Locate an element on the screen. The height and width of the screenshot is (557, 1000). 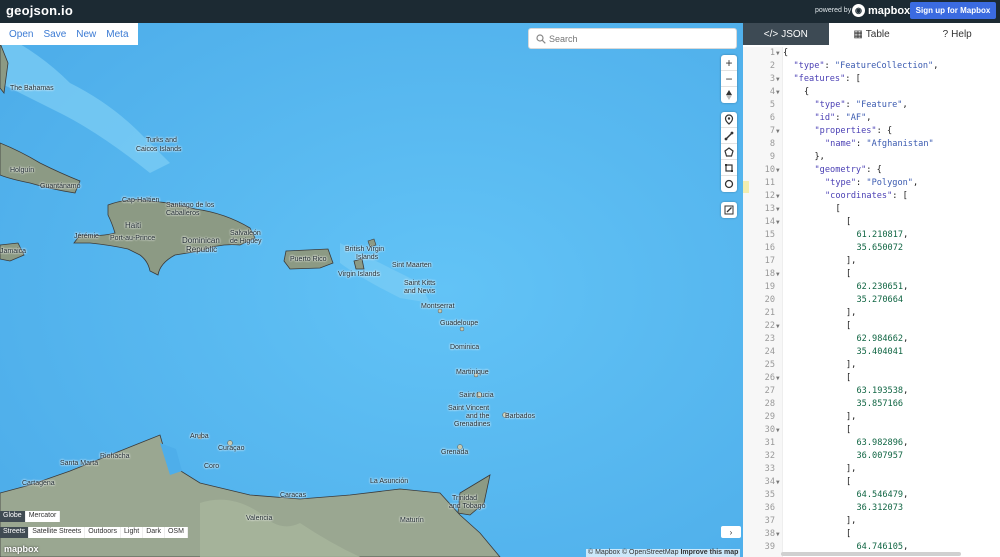
code-line: 14 ▼ [ is located at coordinates (871, 223).